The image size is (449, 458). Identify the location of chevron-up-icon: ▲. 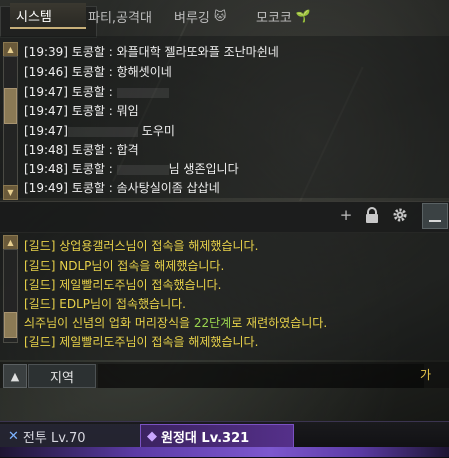
(15, 376).